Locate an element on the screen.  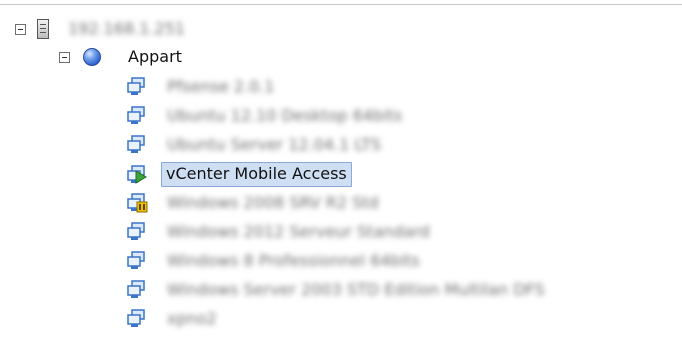
host-label: 192.168.1.251 is located at coordinates (127, 28).